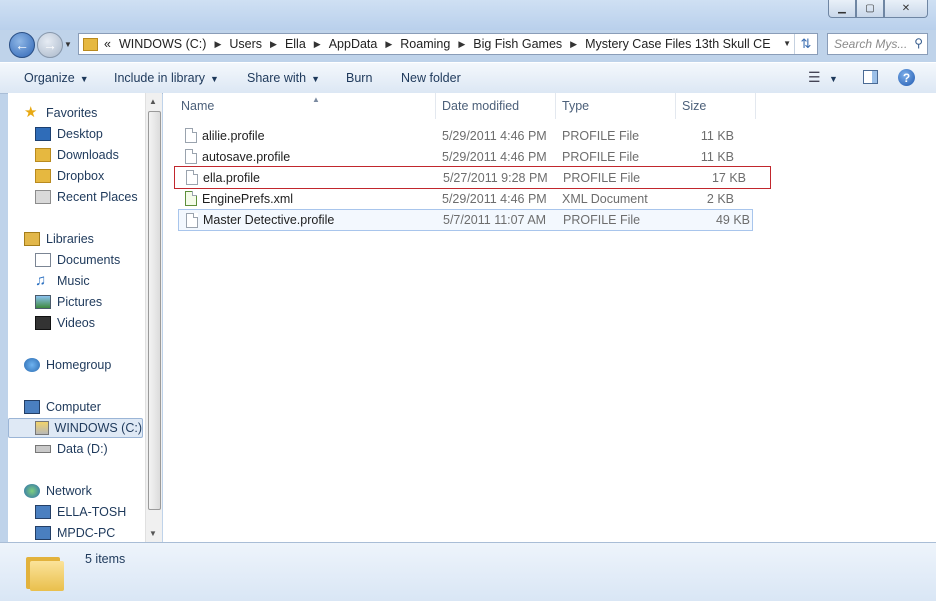 The image size is (936, 601). What do you see at coordinates (62, 407) in the screenshot?
I see `nav-computer: Computer` at bounding box center [62, 407].